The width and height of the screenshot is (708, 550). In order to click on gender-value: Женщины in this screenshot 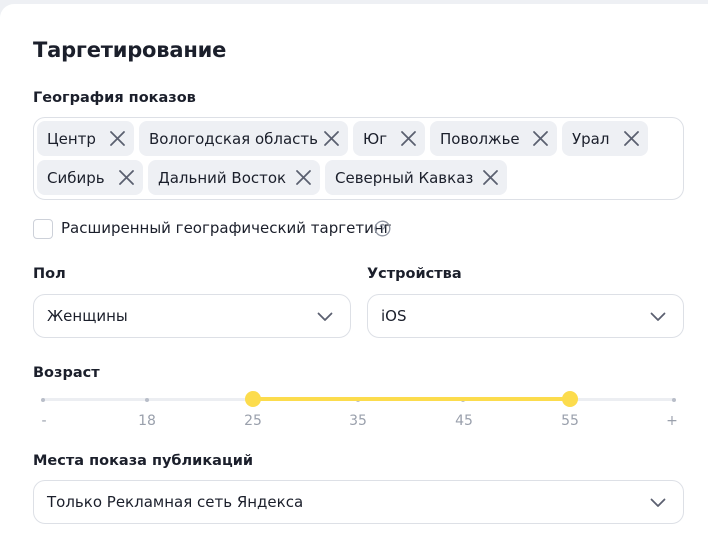, I will do `click(87, 316)`.